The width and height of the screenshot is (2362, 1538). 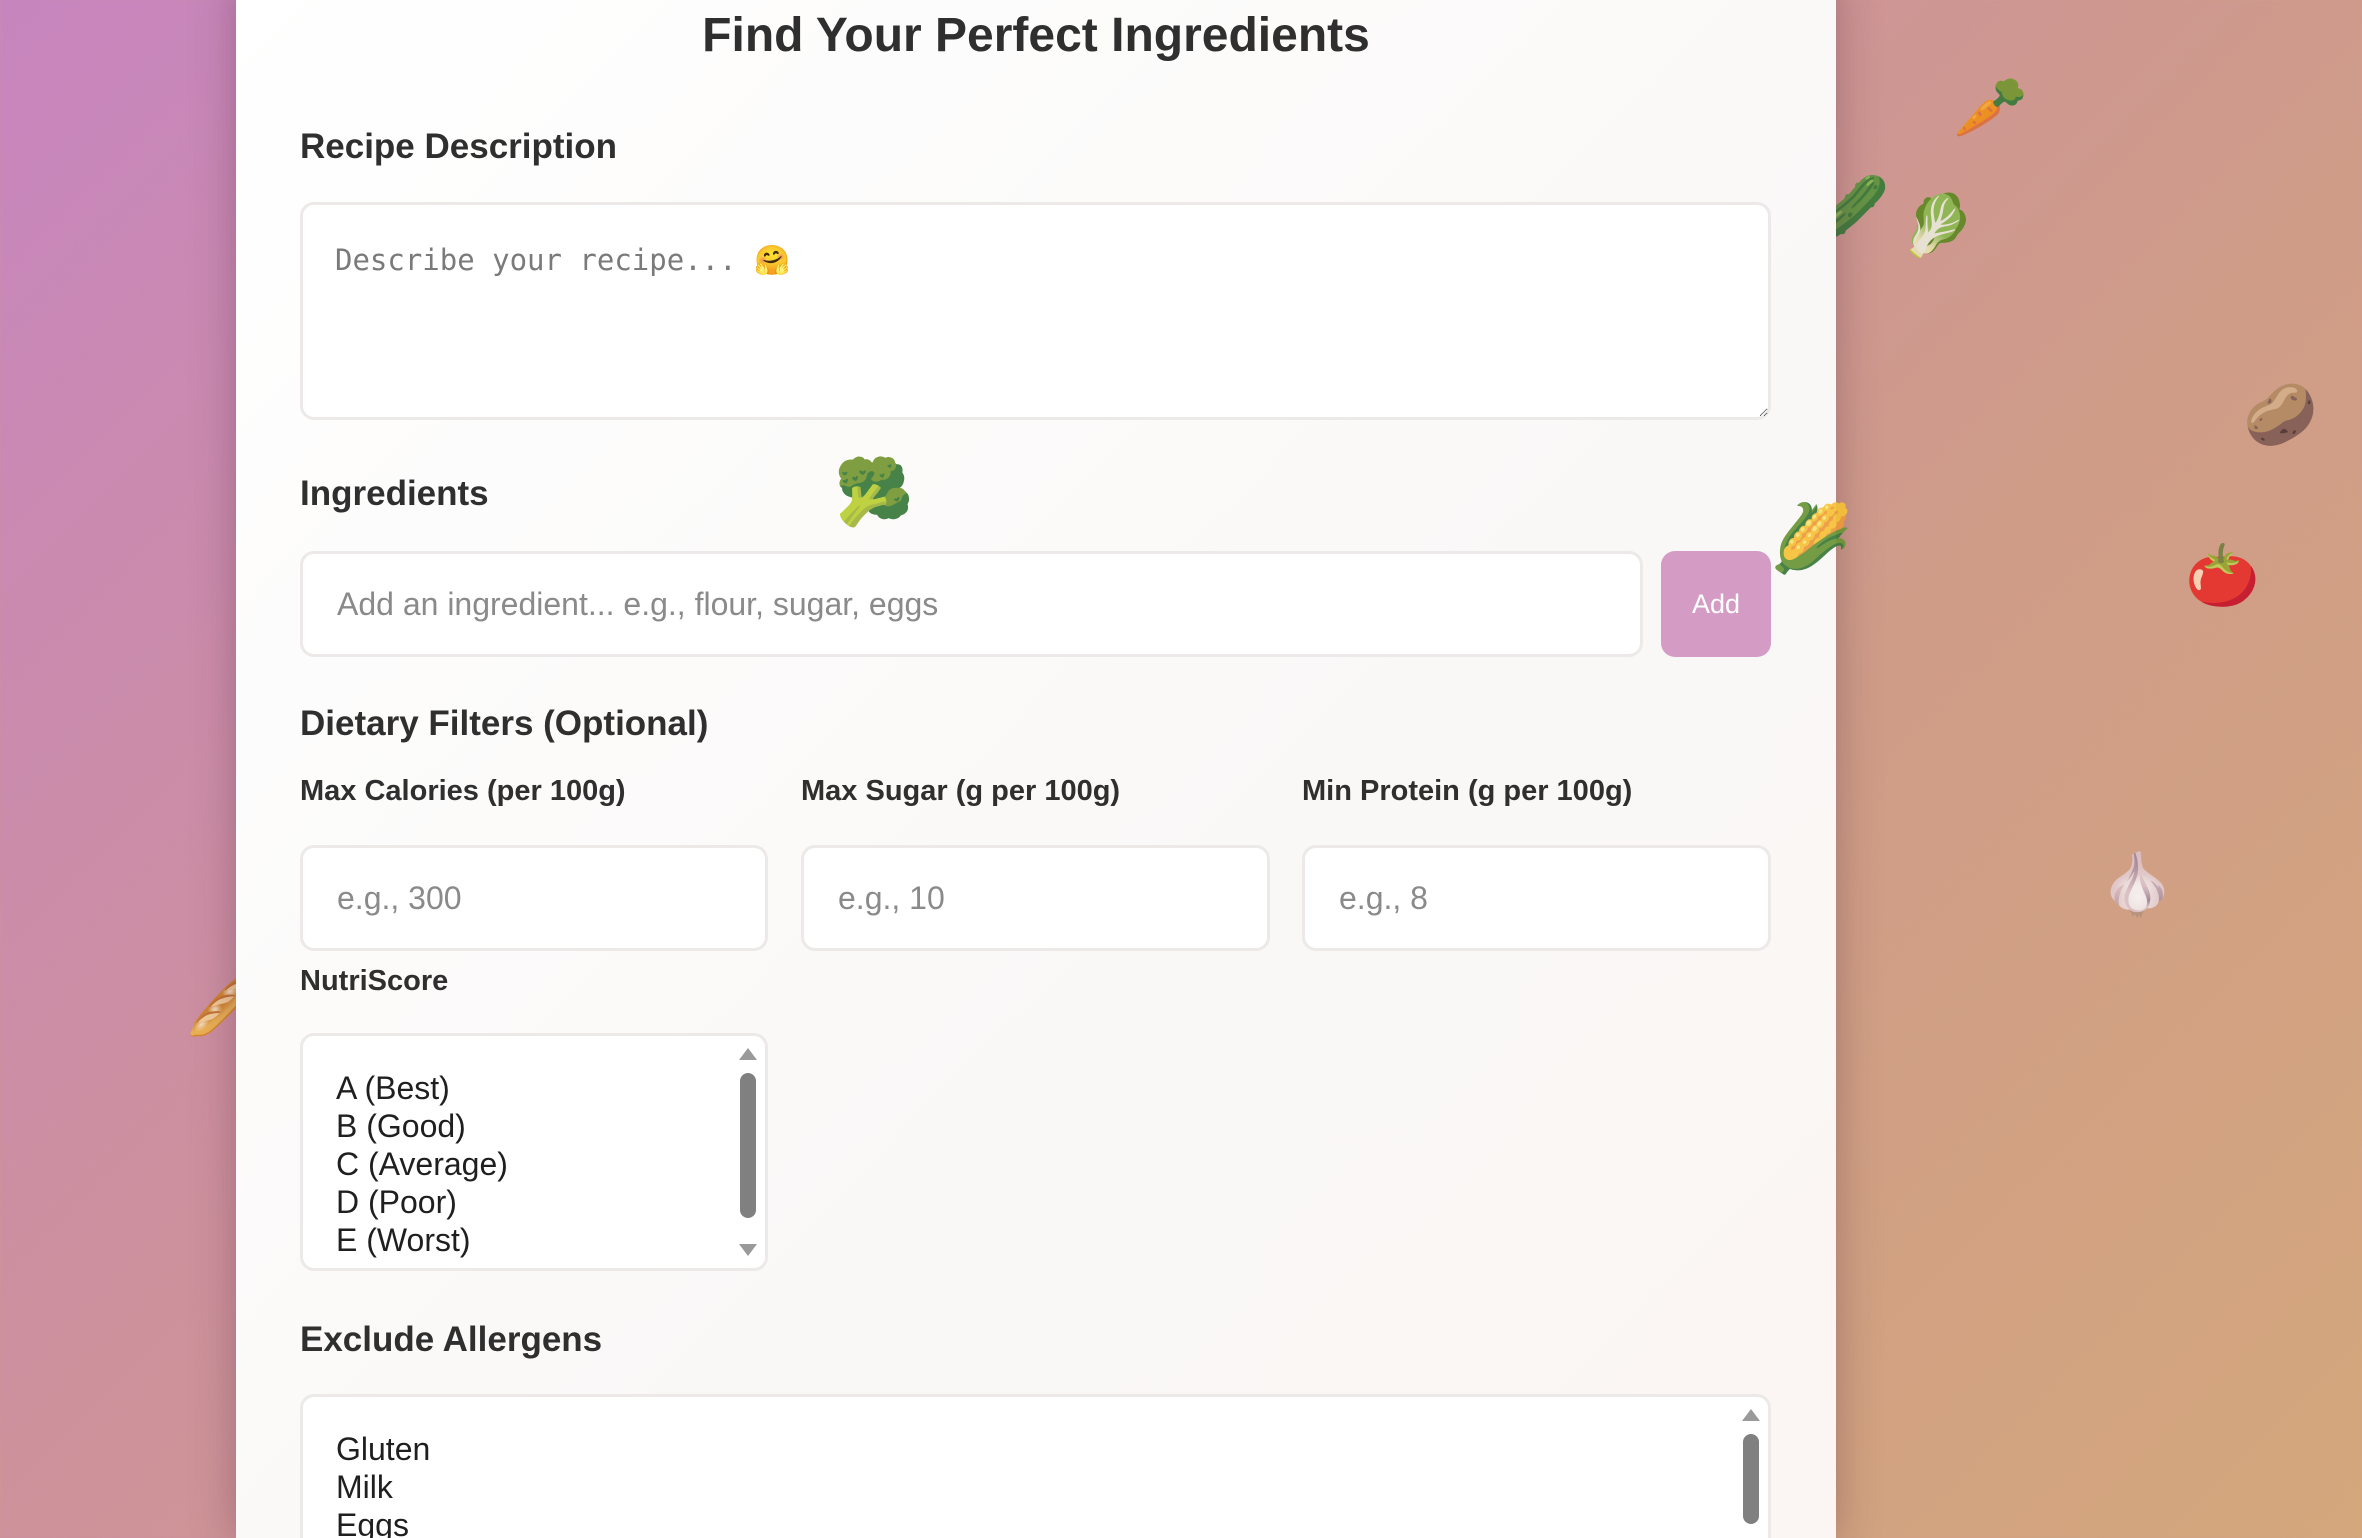 What do you see at coordinates (422, 1164) in the screenshot?
I see `nutriscore-option-c: C (Average)` at bounding box center [422, 1164].